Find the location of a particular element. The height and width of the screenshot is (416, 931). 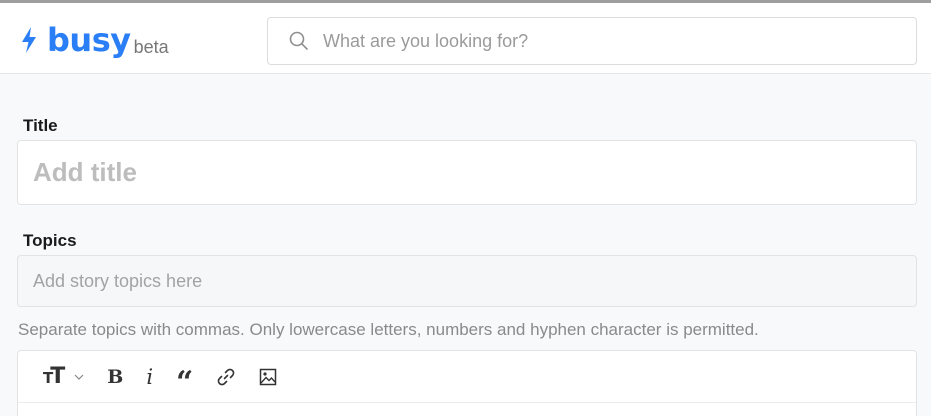

quote-icon: “ is located at coordinates (185, 382).